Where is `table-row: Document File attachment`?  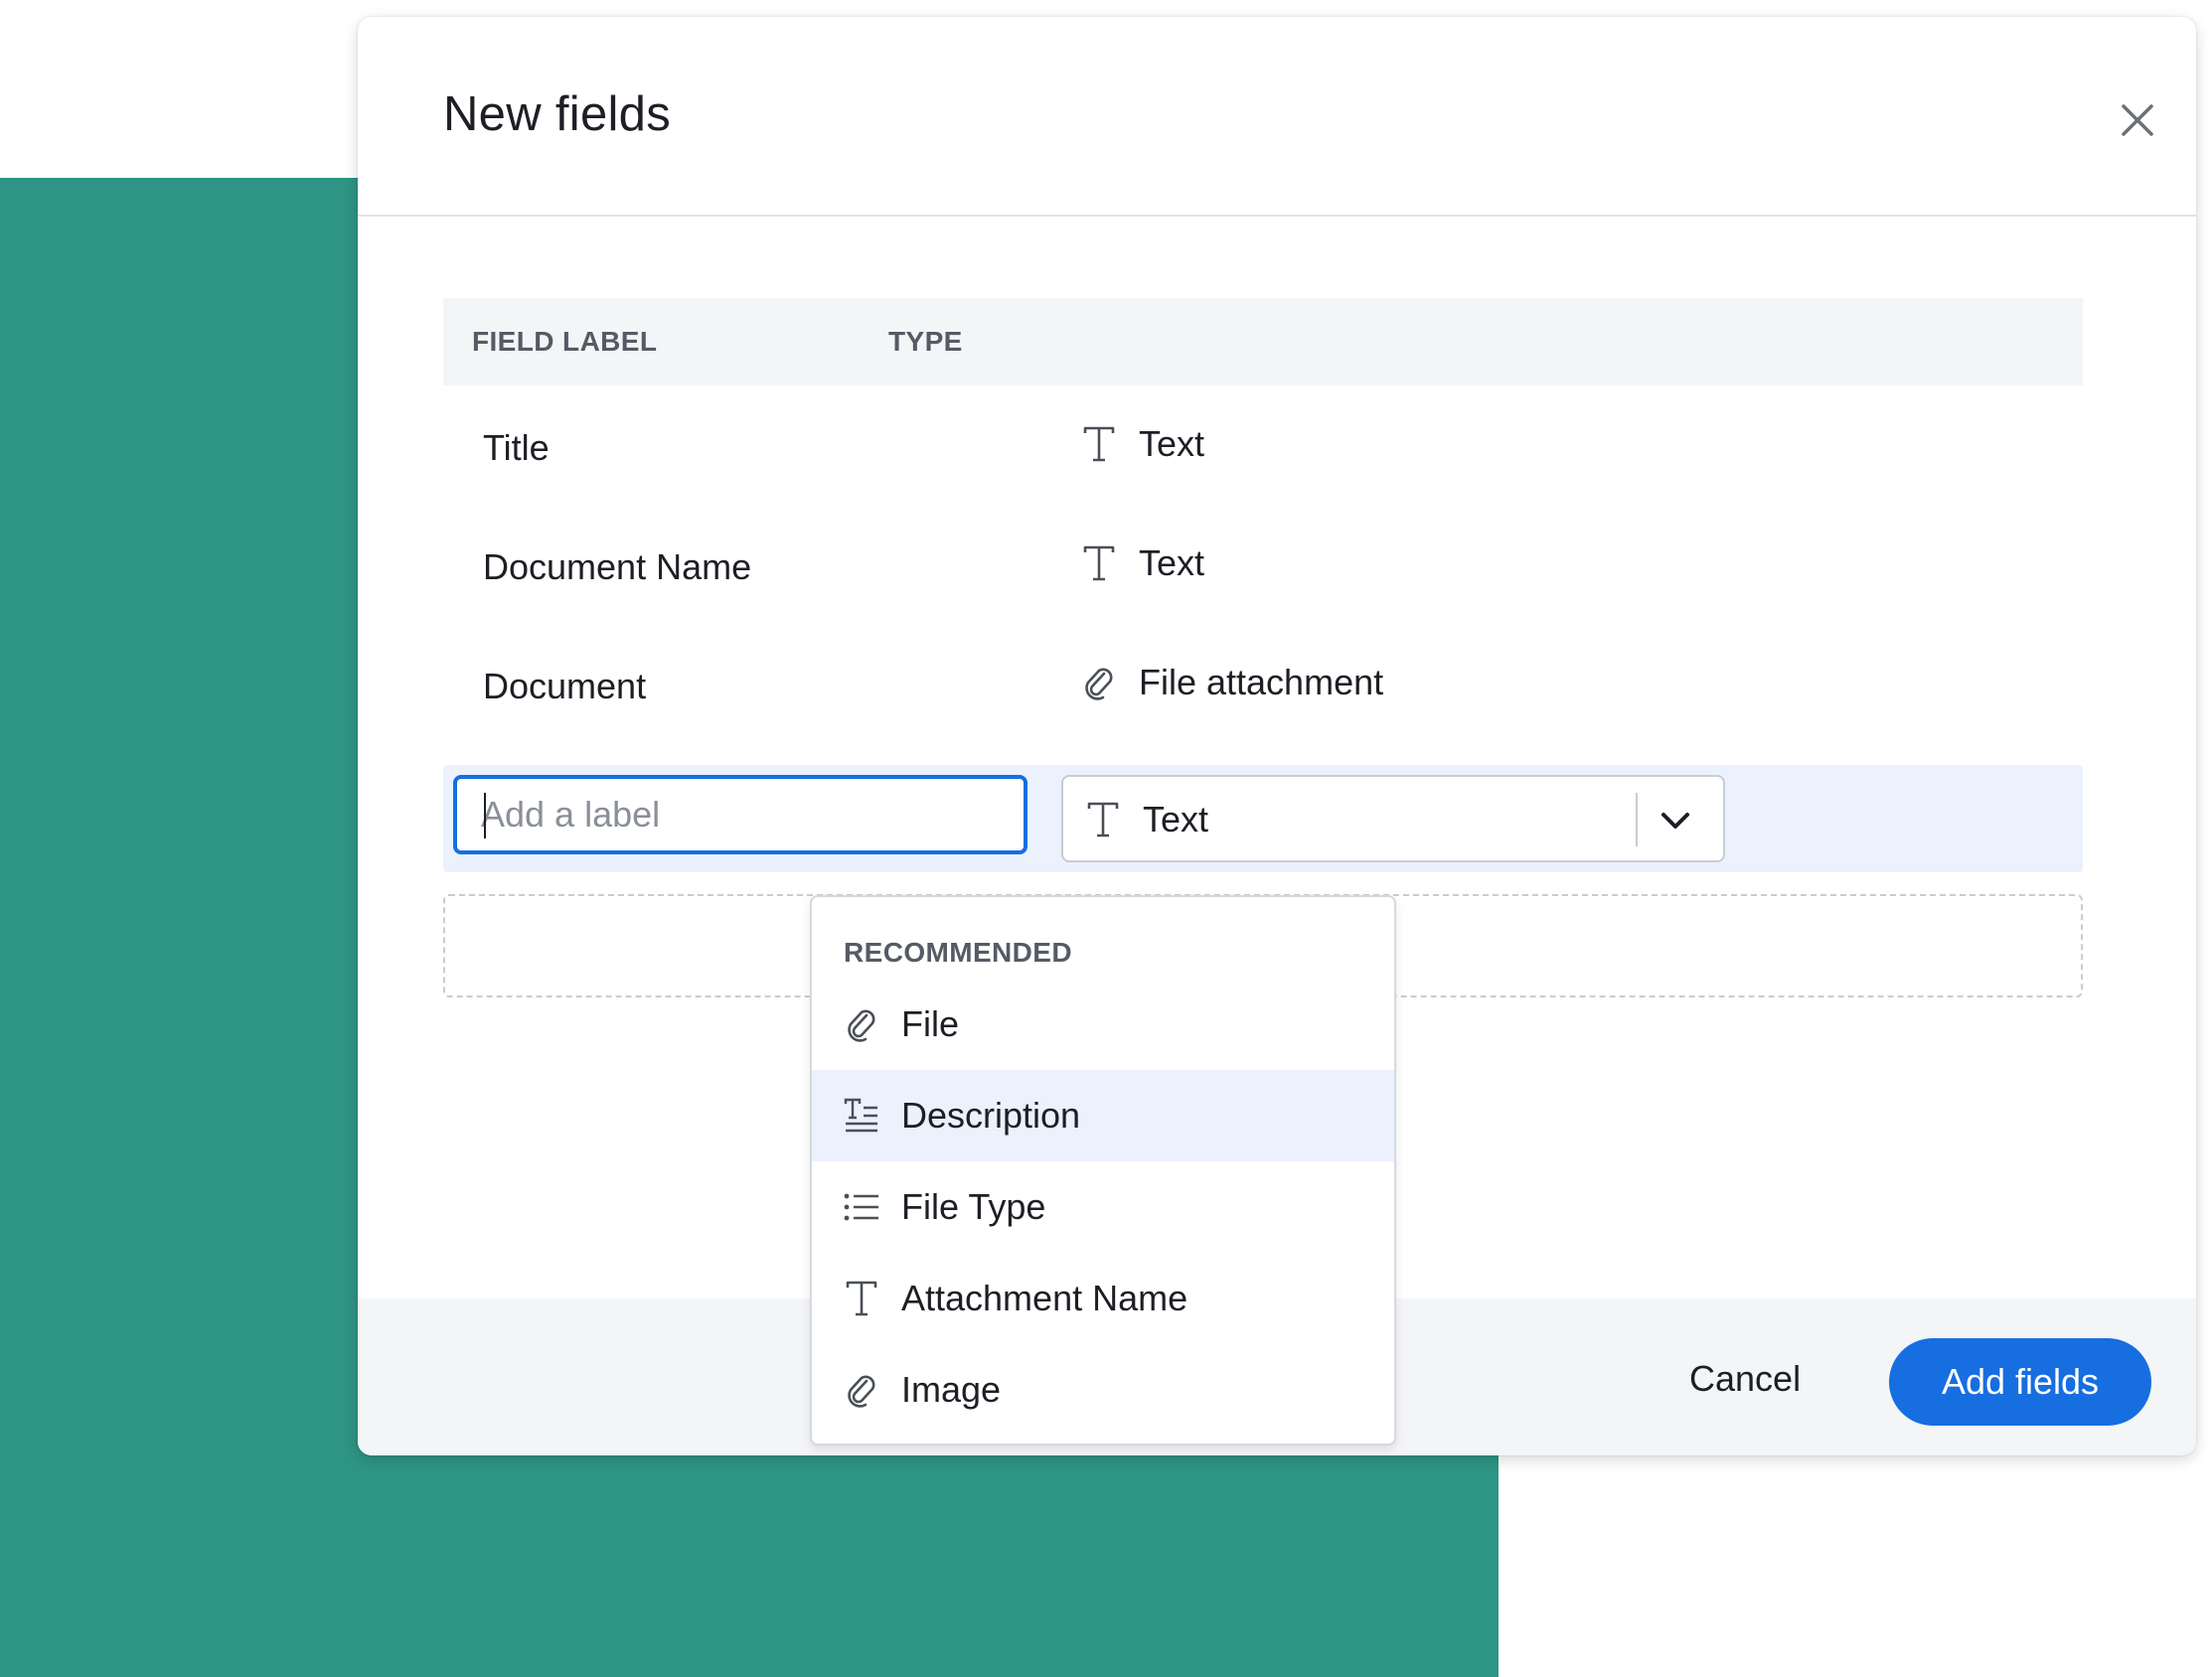
table-row: Document File attachment is located at coordinates (1263, 684).